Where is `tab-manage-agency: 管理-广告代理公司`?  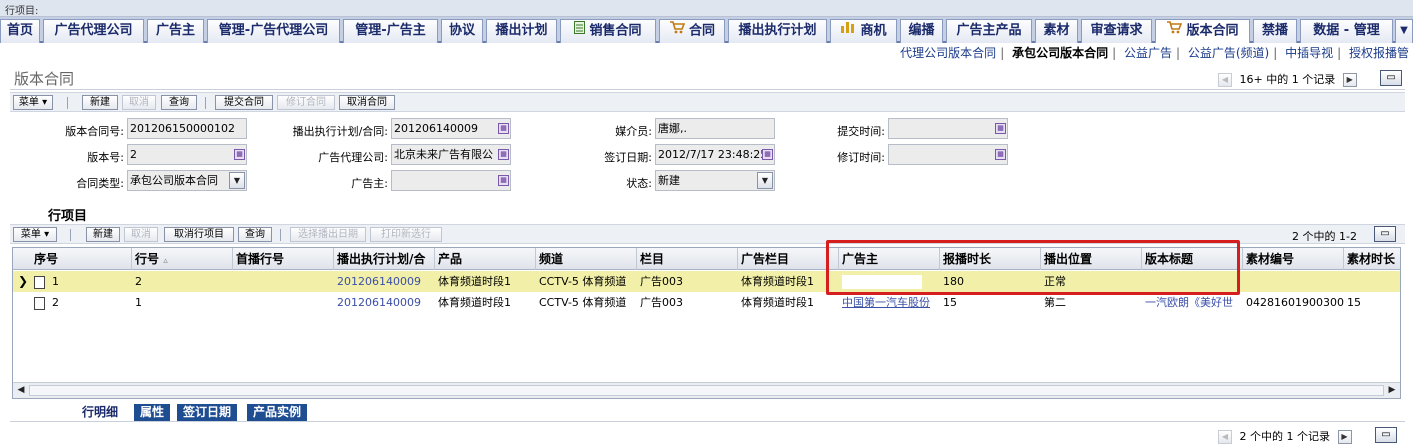
tab-manage-agency: 管理-广告代理公司 is located at coordinates (273, 31).